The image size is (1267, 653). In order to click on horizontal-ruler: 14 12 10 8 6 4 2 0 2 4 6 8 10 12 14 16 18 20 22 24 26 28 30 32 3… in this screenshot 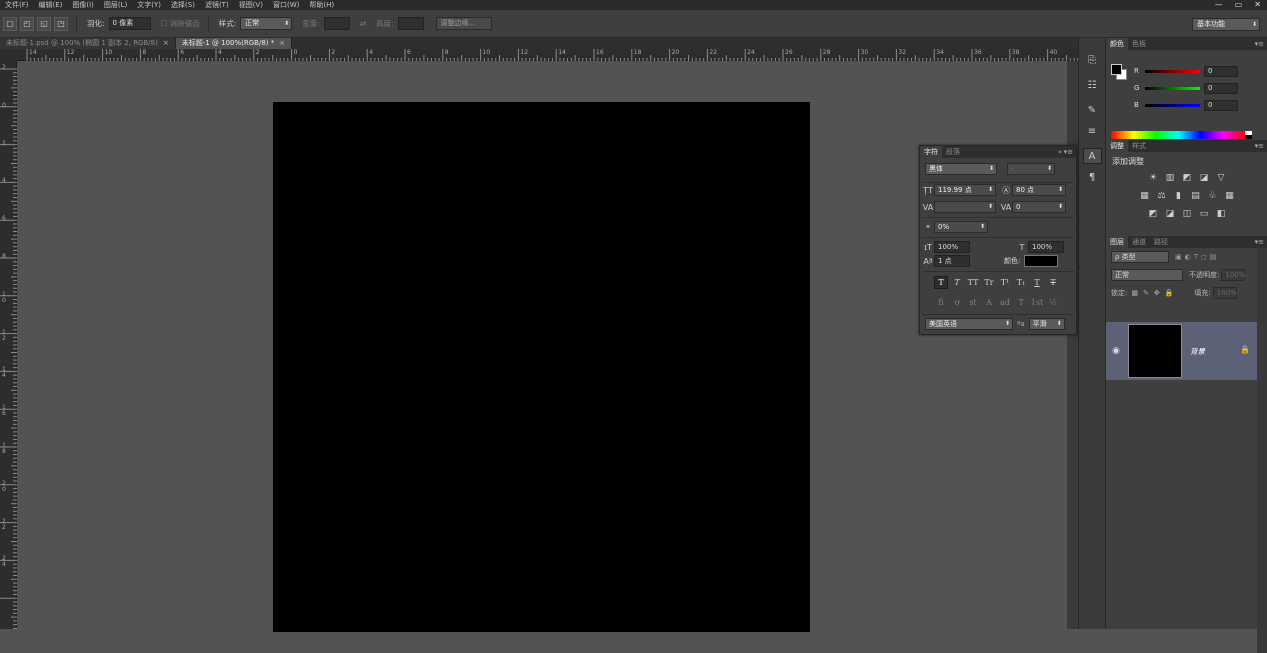, I will do `click(548, 55)`.